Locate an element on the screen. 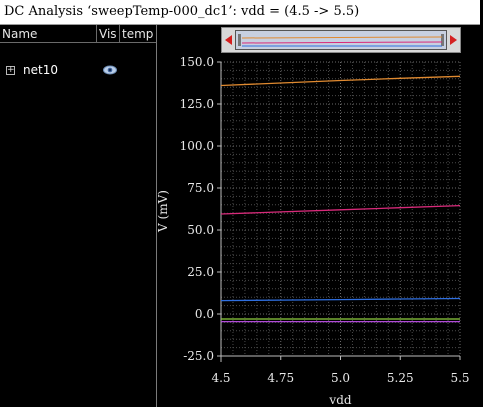  overview-preview is located at coordinates (342, 41).